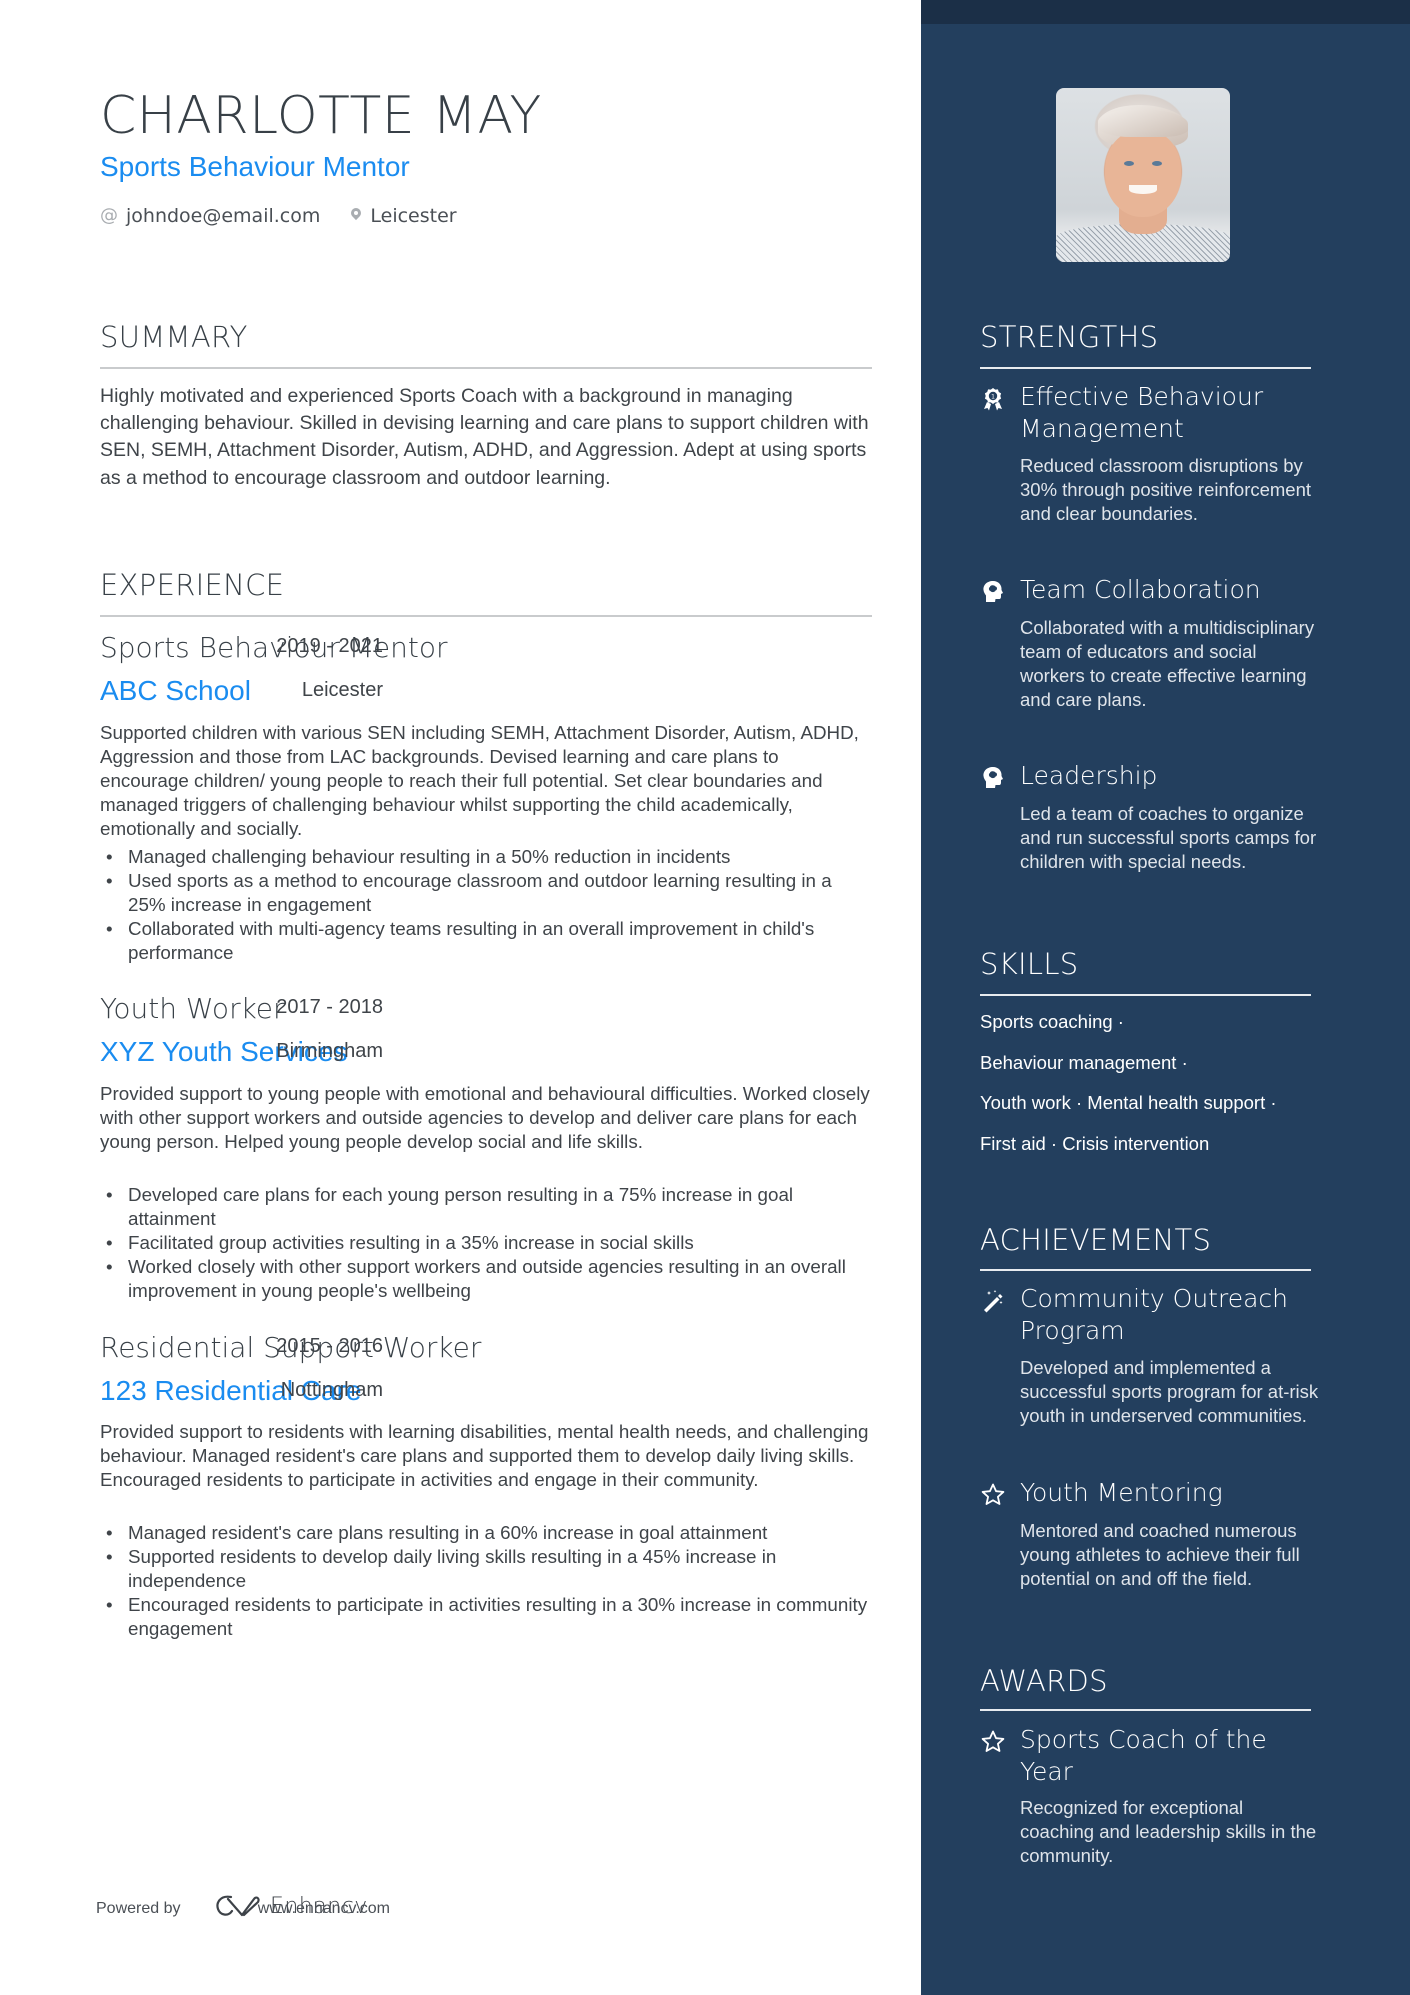 This screenshot has width=1410, height=1995. Describe the element at coordinates (1145, 1710) in the screenshot. I see `awards-divider` at that location.